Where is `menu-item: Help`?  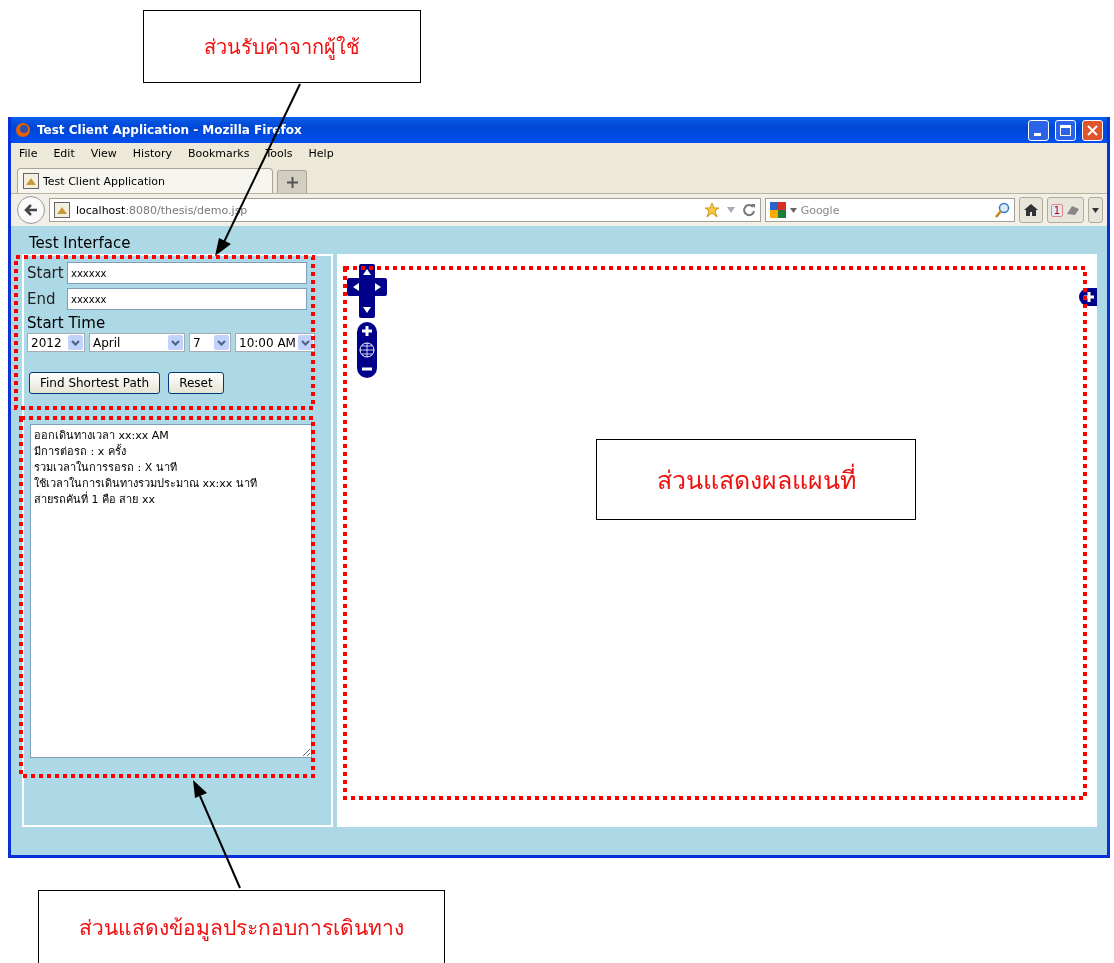 menu-item: Help is located at coordinates (321, 153).